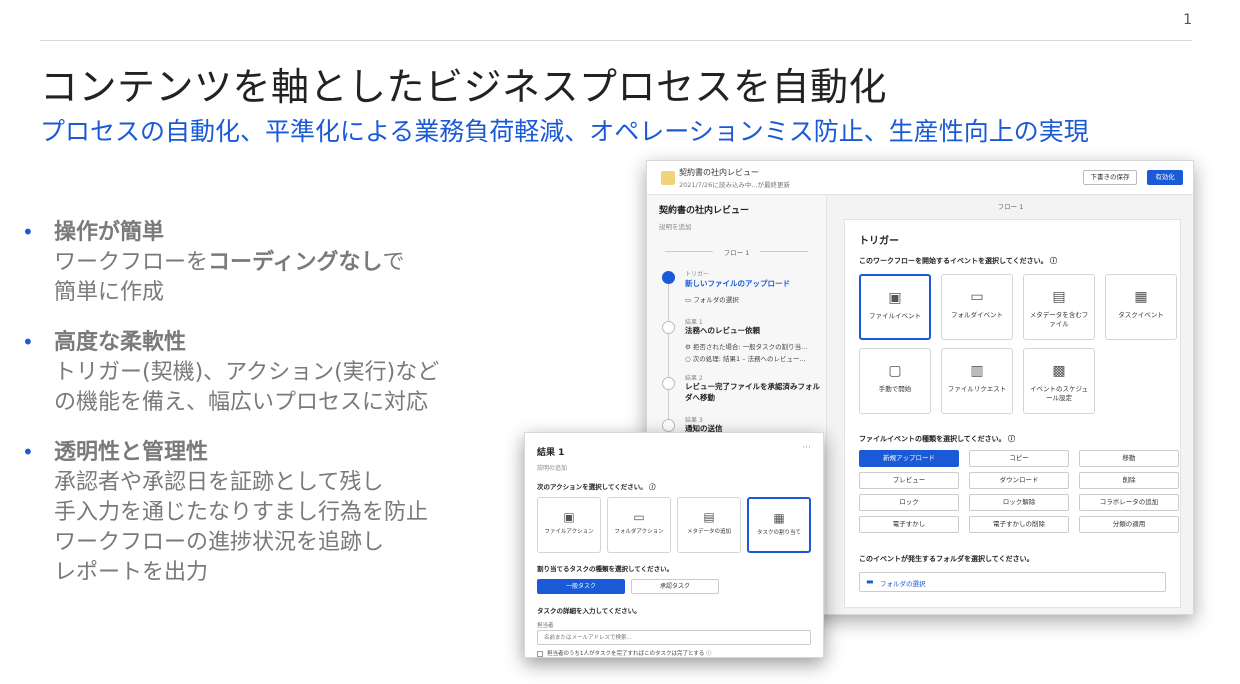  Describe the element at coordinates (752, 392) in the screenshot. I see `step-title: レビュー完了ファイルを承認済みフォルダへ移動` at that location.